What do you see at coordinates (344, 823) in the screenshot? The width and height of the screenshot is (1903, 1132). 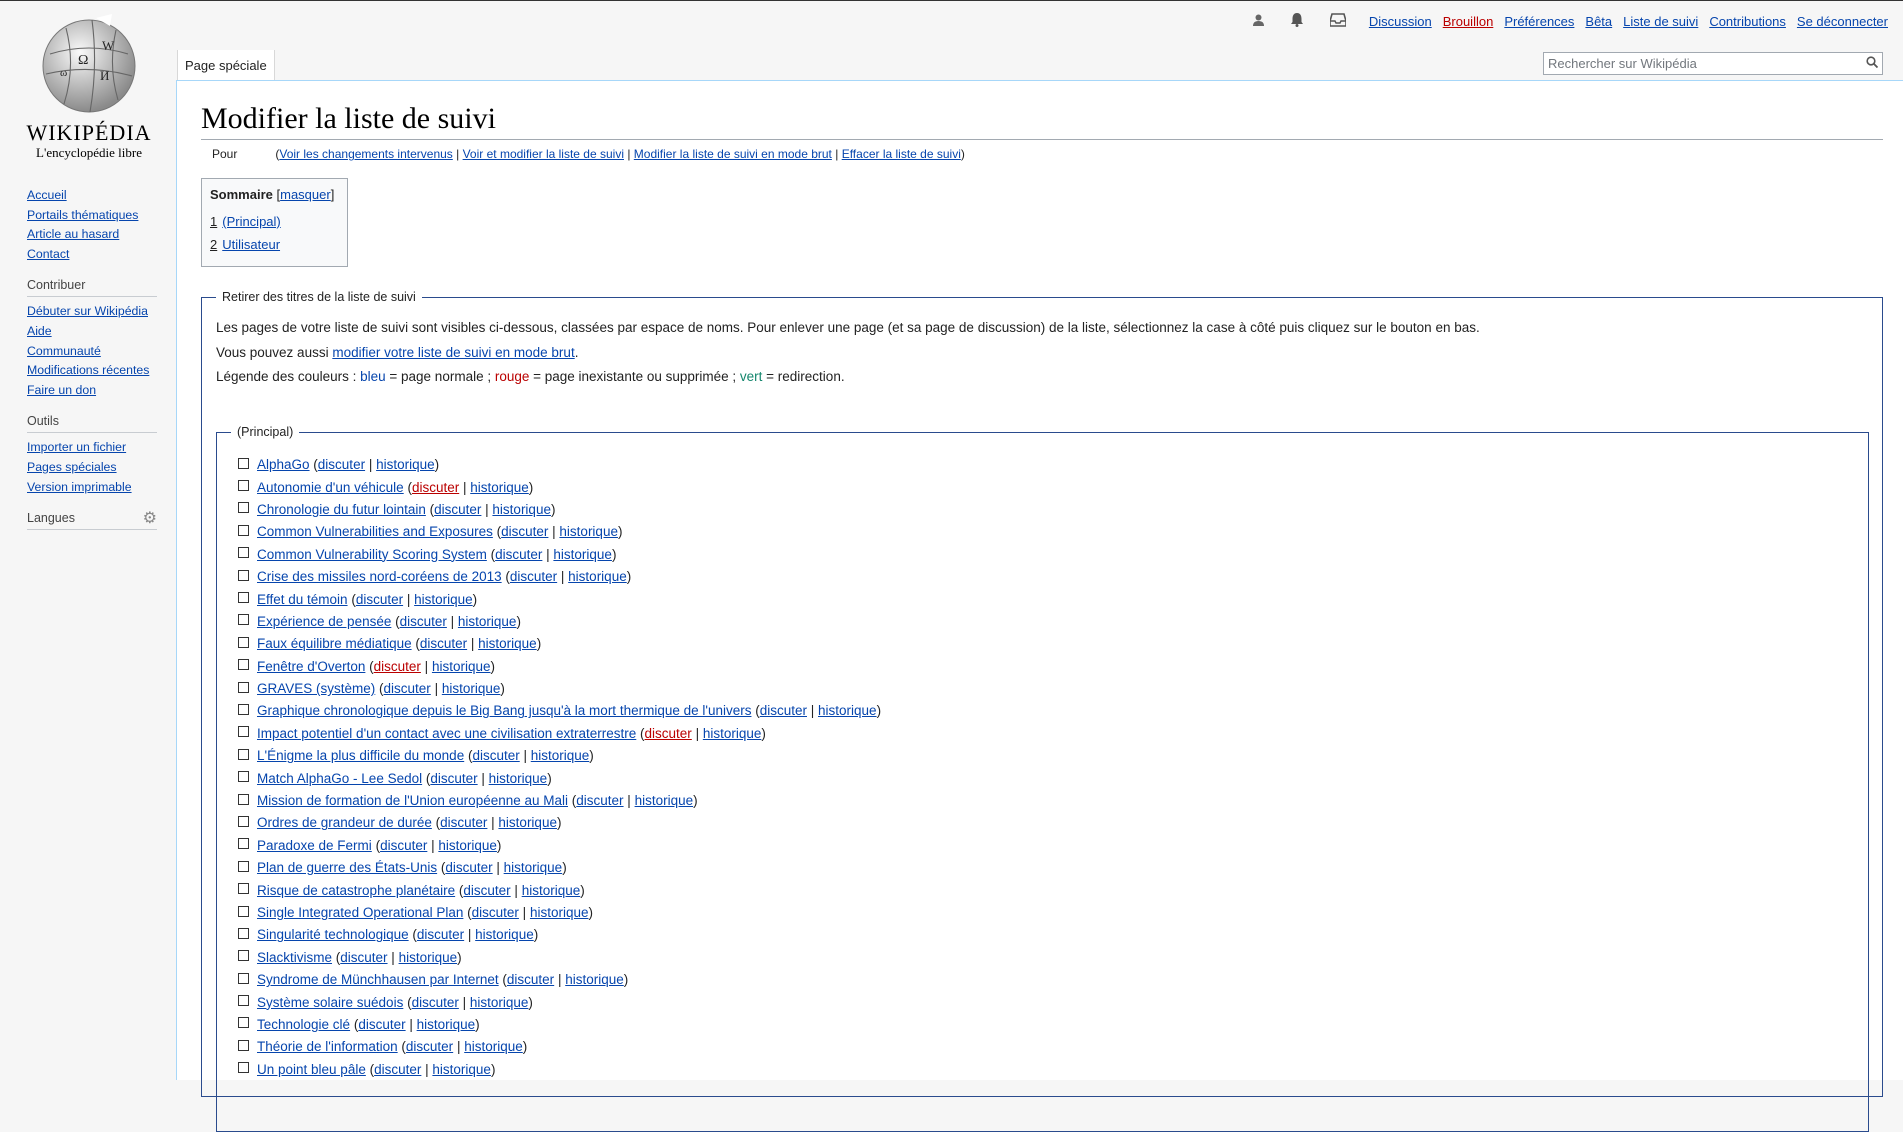 I see `watchlist-title-link: Ordres de grandeur de durée` at bounding box center [344, 823].